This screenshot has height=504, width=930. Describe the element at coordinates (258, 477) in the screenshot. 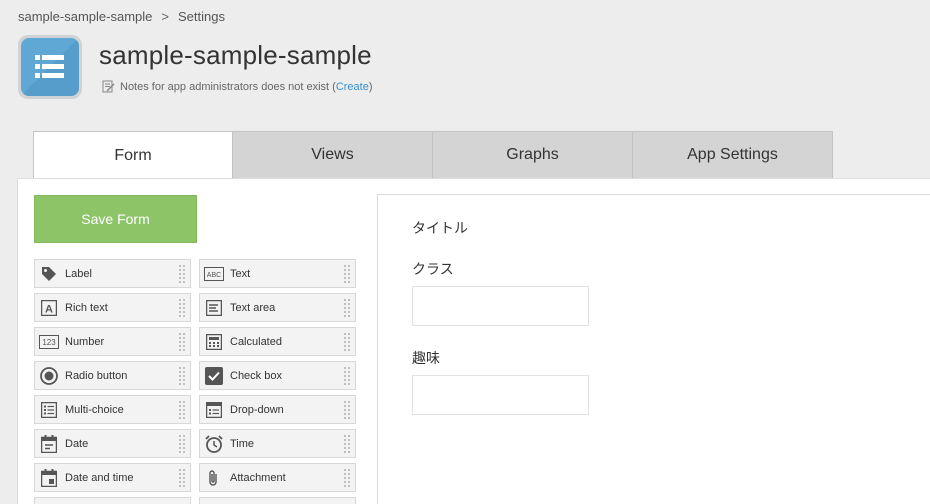

I see `palette-item-label-text: Attachment` at that location.